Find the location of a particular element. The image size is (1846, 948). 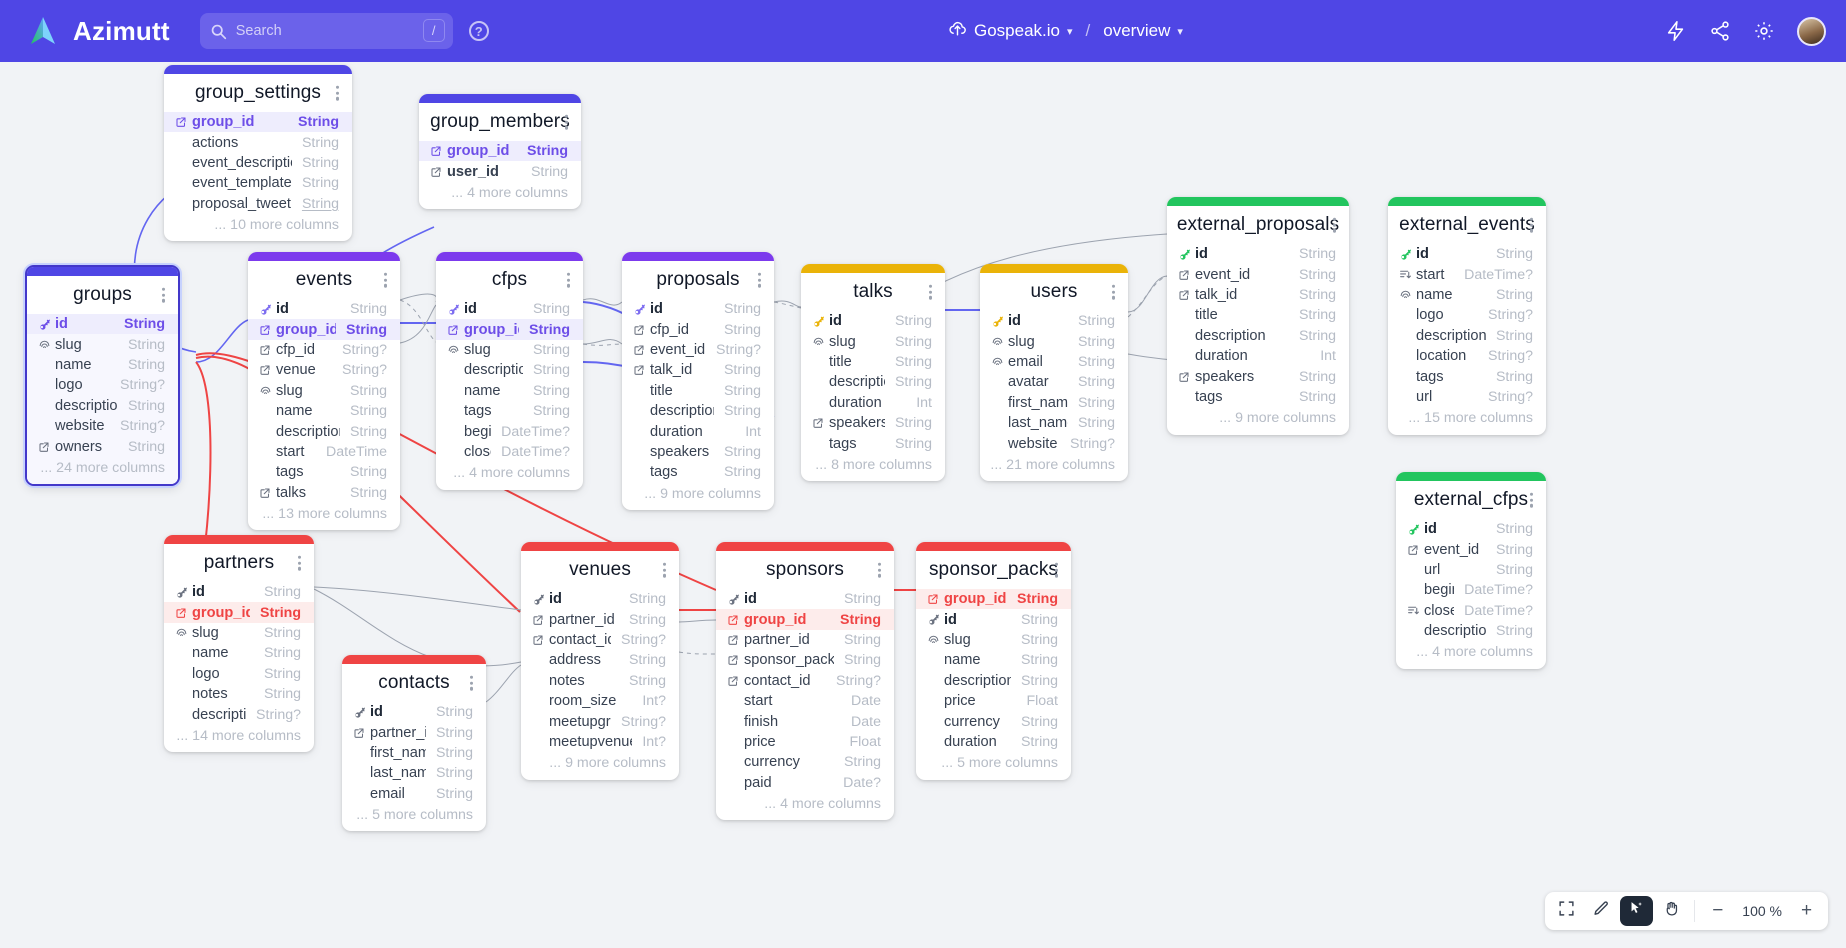

column-row: paid Date? is located at coordinates (805, 783).